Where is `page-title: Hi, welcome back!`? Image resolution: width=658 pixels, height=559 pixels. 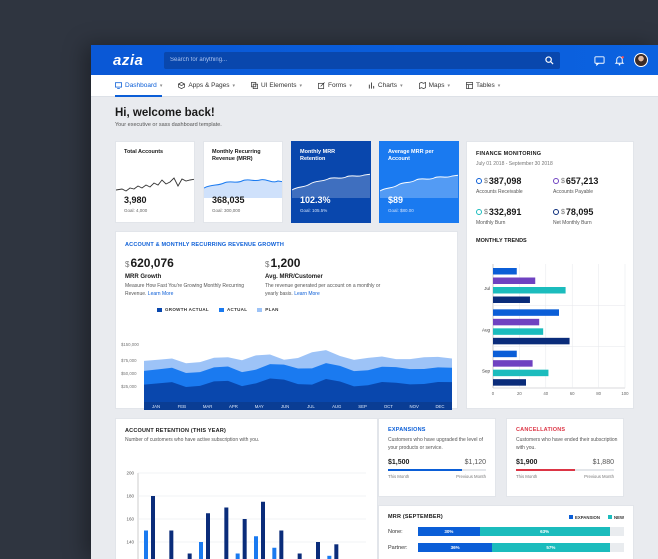
page-title: Hi, welcome back! is located at coordinates (165, 113).